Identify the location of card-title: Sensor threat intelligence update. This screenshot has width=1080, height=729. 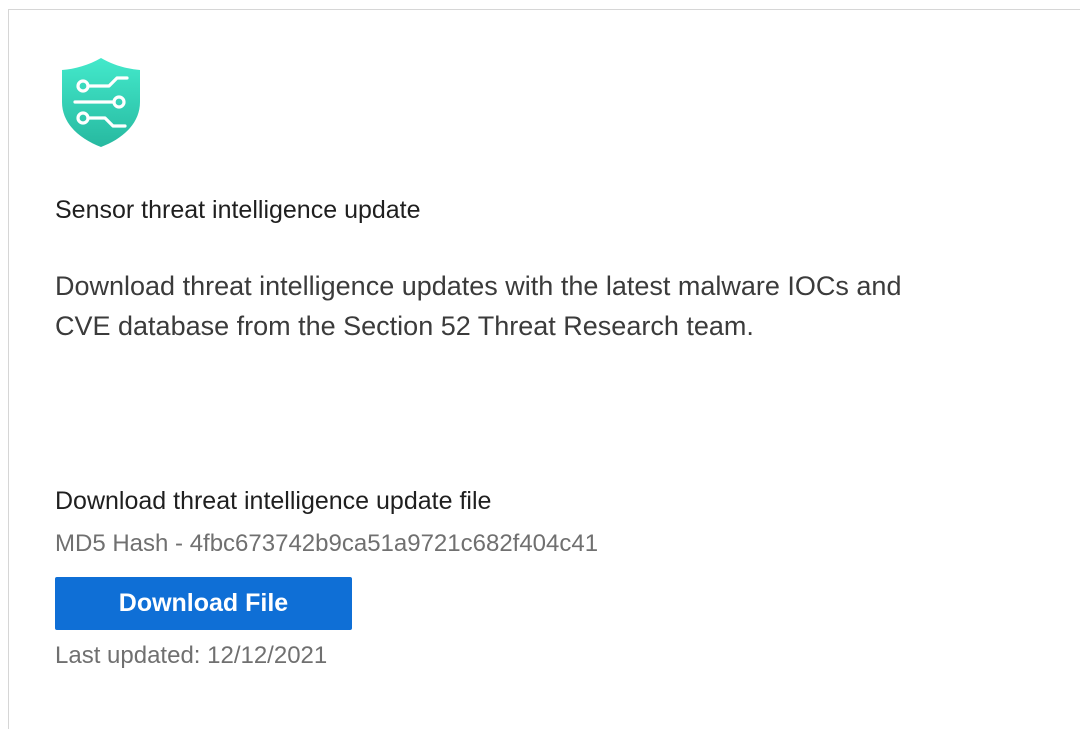
(238, 210).